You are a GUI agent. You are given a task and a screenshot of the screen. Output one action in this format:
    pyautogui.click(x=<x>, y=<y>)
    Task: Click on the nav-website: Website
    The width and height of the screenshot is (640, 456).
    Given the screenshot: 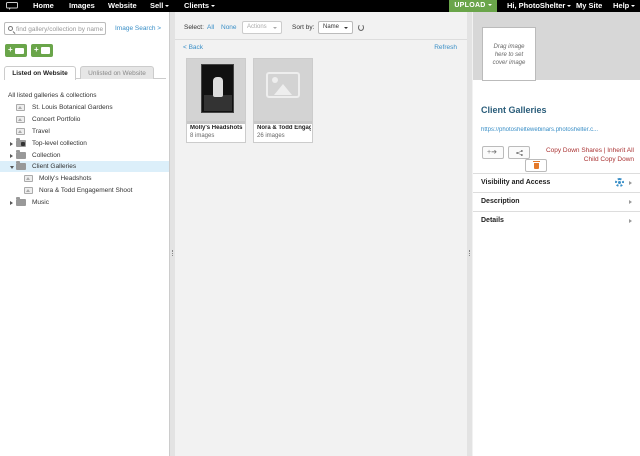 What is the action you would take?
    pyautogui.click(x=122, y=6)
    